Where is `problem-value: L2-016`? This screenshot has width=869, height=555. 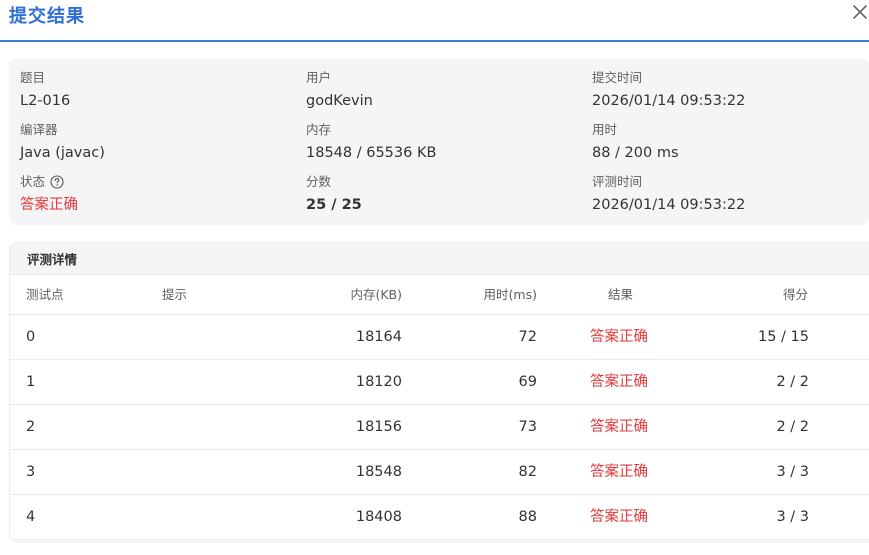
problem-value: L2-016 is located at coordinates (45, 101).